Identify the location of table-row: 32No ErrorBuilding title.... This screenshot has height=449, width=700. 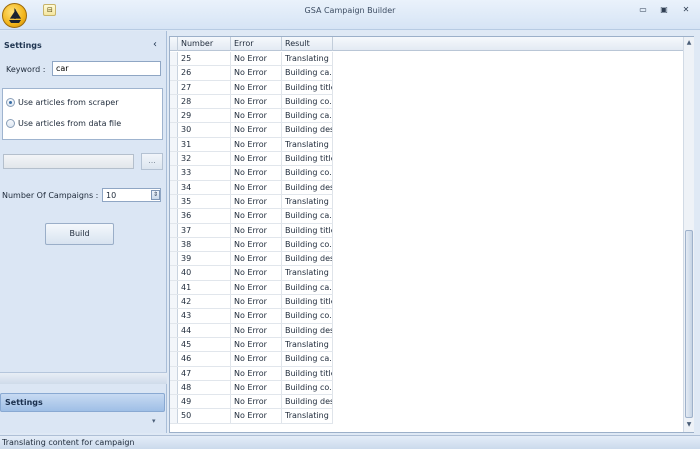
(251, 159).